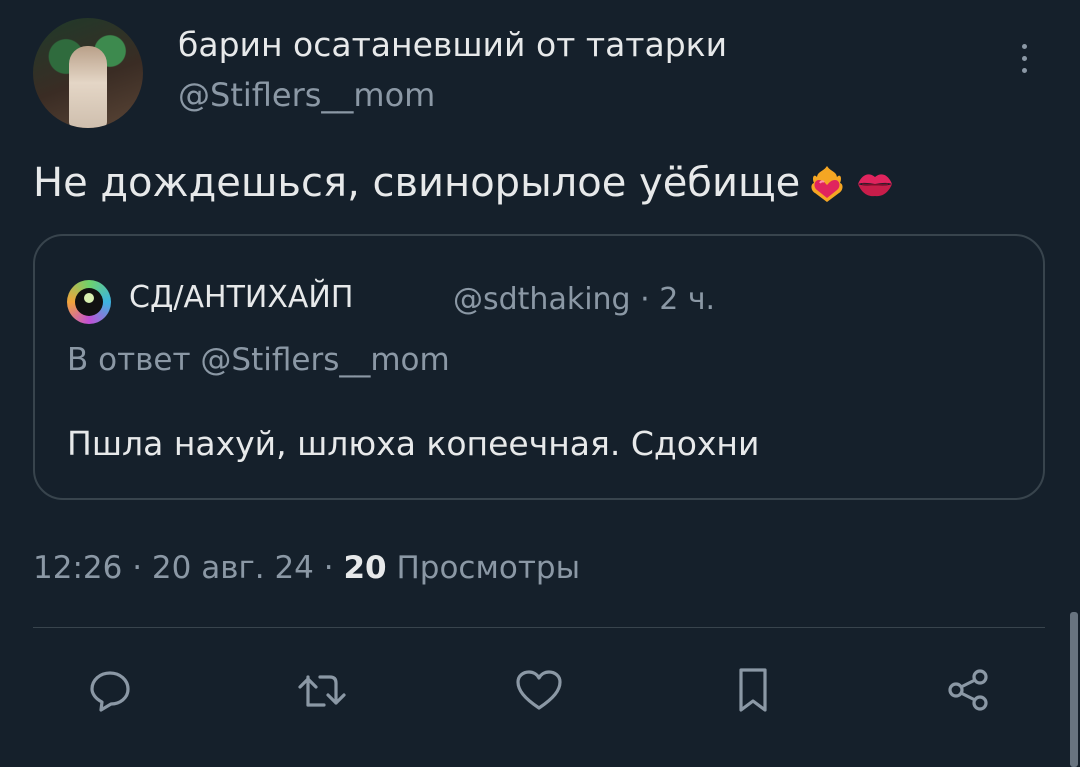 This screenshot has width=1080, height=767. I want to click on scrollbar, so click(1074, 689).